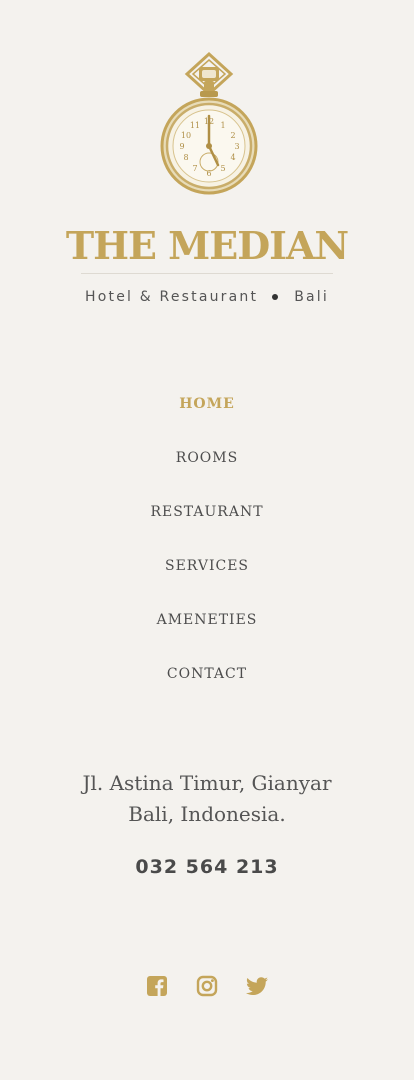 The width and height of the screenshot is (414, 1080). I want to click on tagline-left: Hotel & Restaurant, so click(172, 297).